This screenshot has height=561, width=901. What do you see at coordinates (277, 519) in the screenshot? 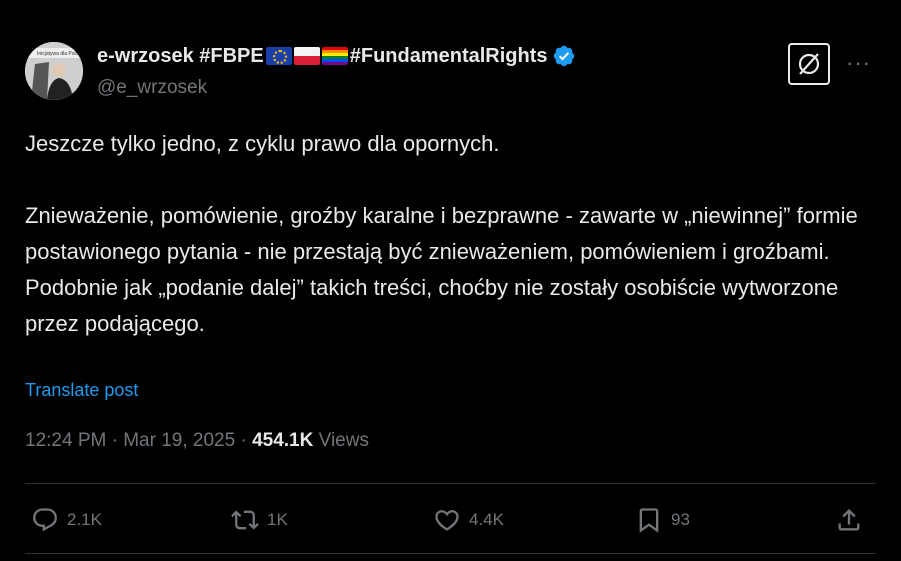
I see `repost-count: 1K` at bounding box center [277, 519].